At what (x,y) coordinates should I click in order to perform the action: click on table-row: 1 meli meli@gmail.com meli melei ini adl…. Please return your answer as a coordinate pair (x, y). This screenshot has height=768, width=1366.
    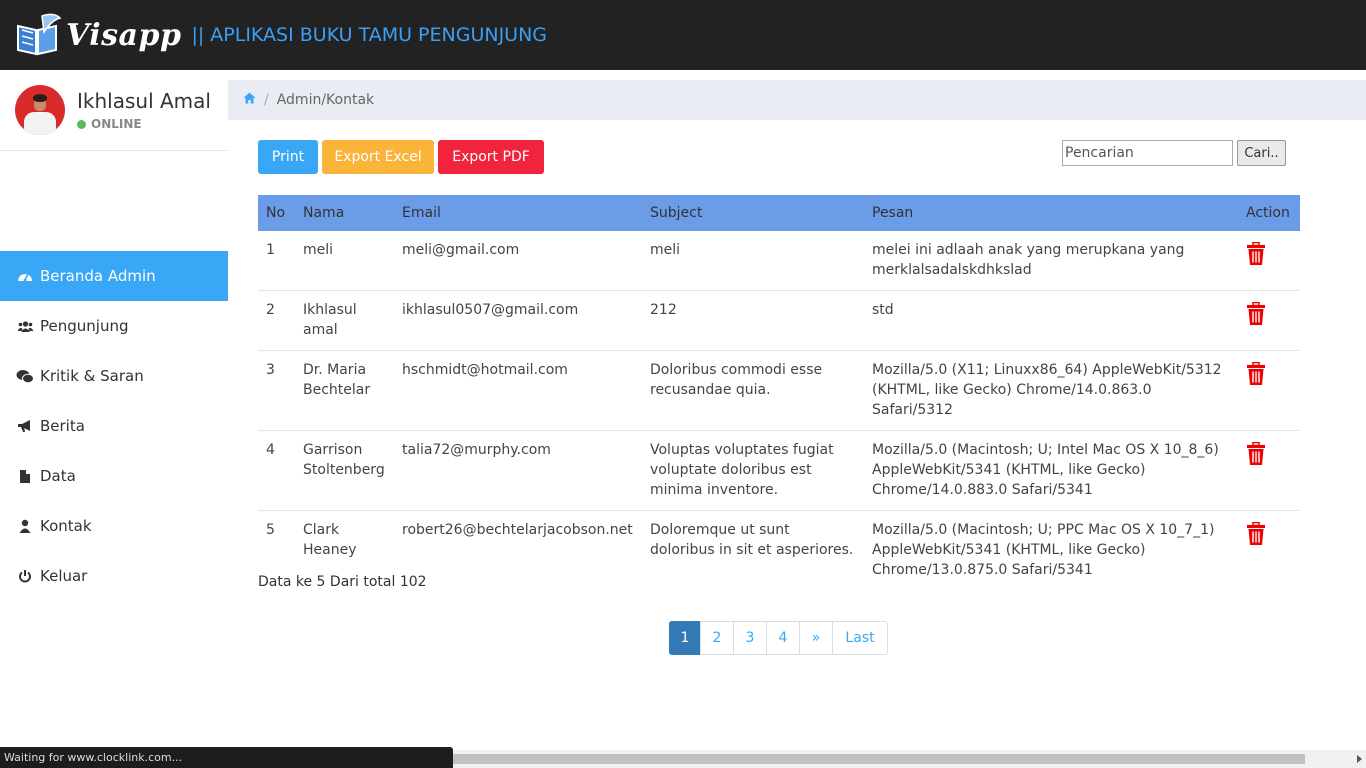
    Looking at the image, I should click on (779, 261).